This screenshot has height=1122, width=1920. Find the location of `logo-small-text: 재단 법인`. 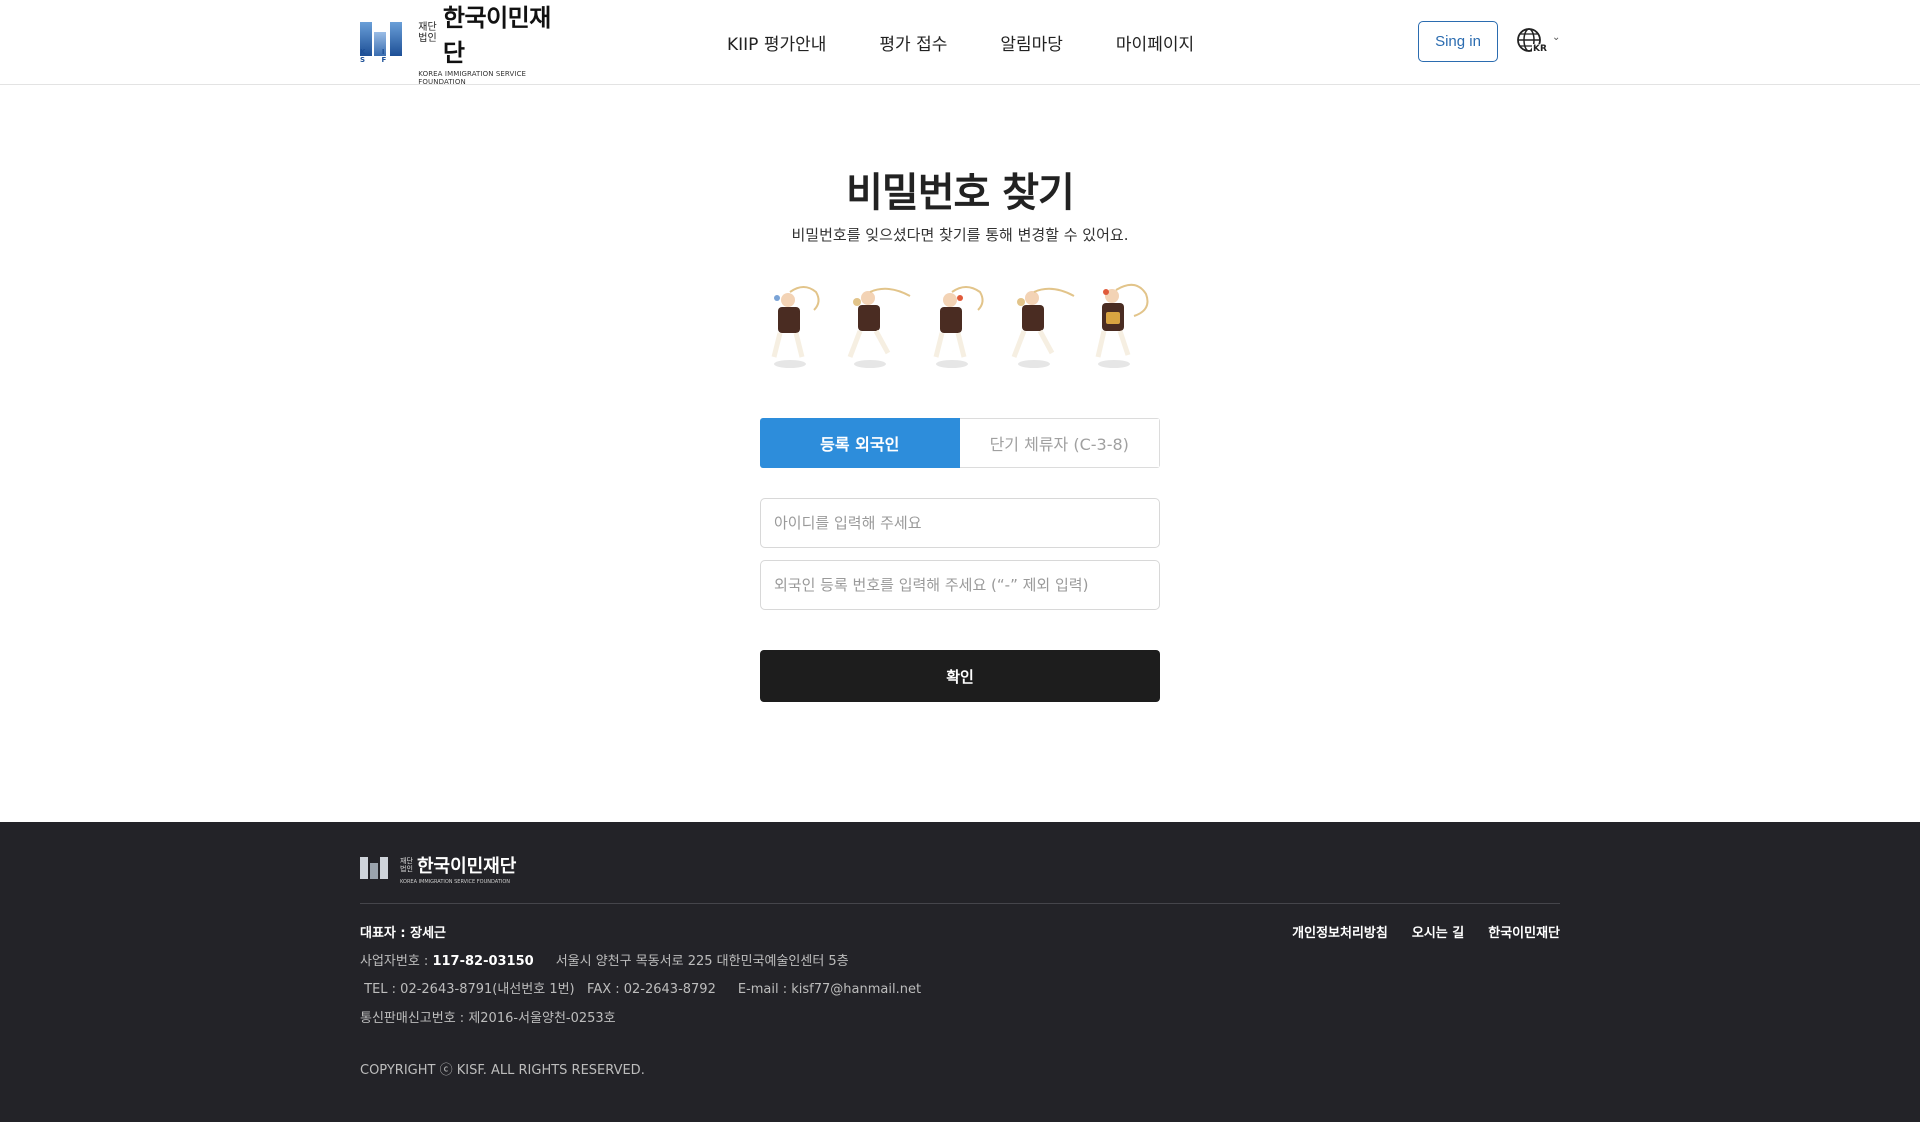

logo-small-text: 재단 법인 is located at coordinates (427, 33).